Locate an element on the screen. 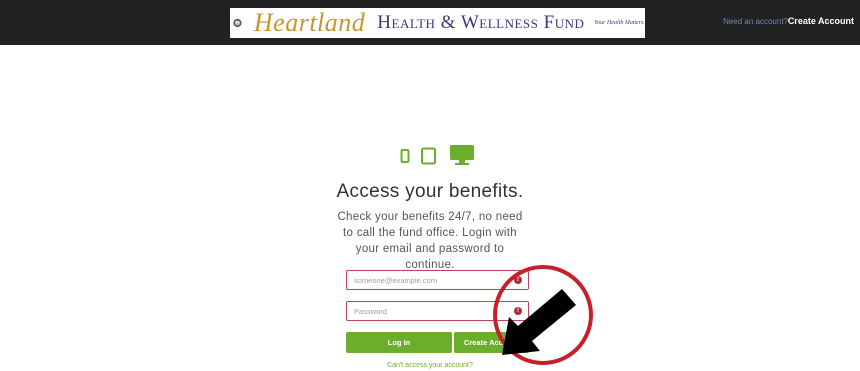 This screenshot has height=371, width=860. password-field: ! is located at coordinates (437, 311).